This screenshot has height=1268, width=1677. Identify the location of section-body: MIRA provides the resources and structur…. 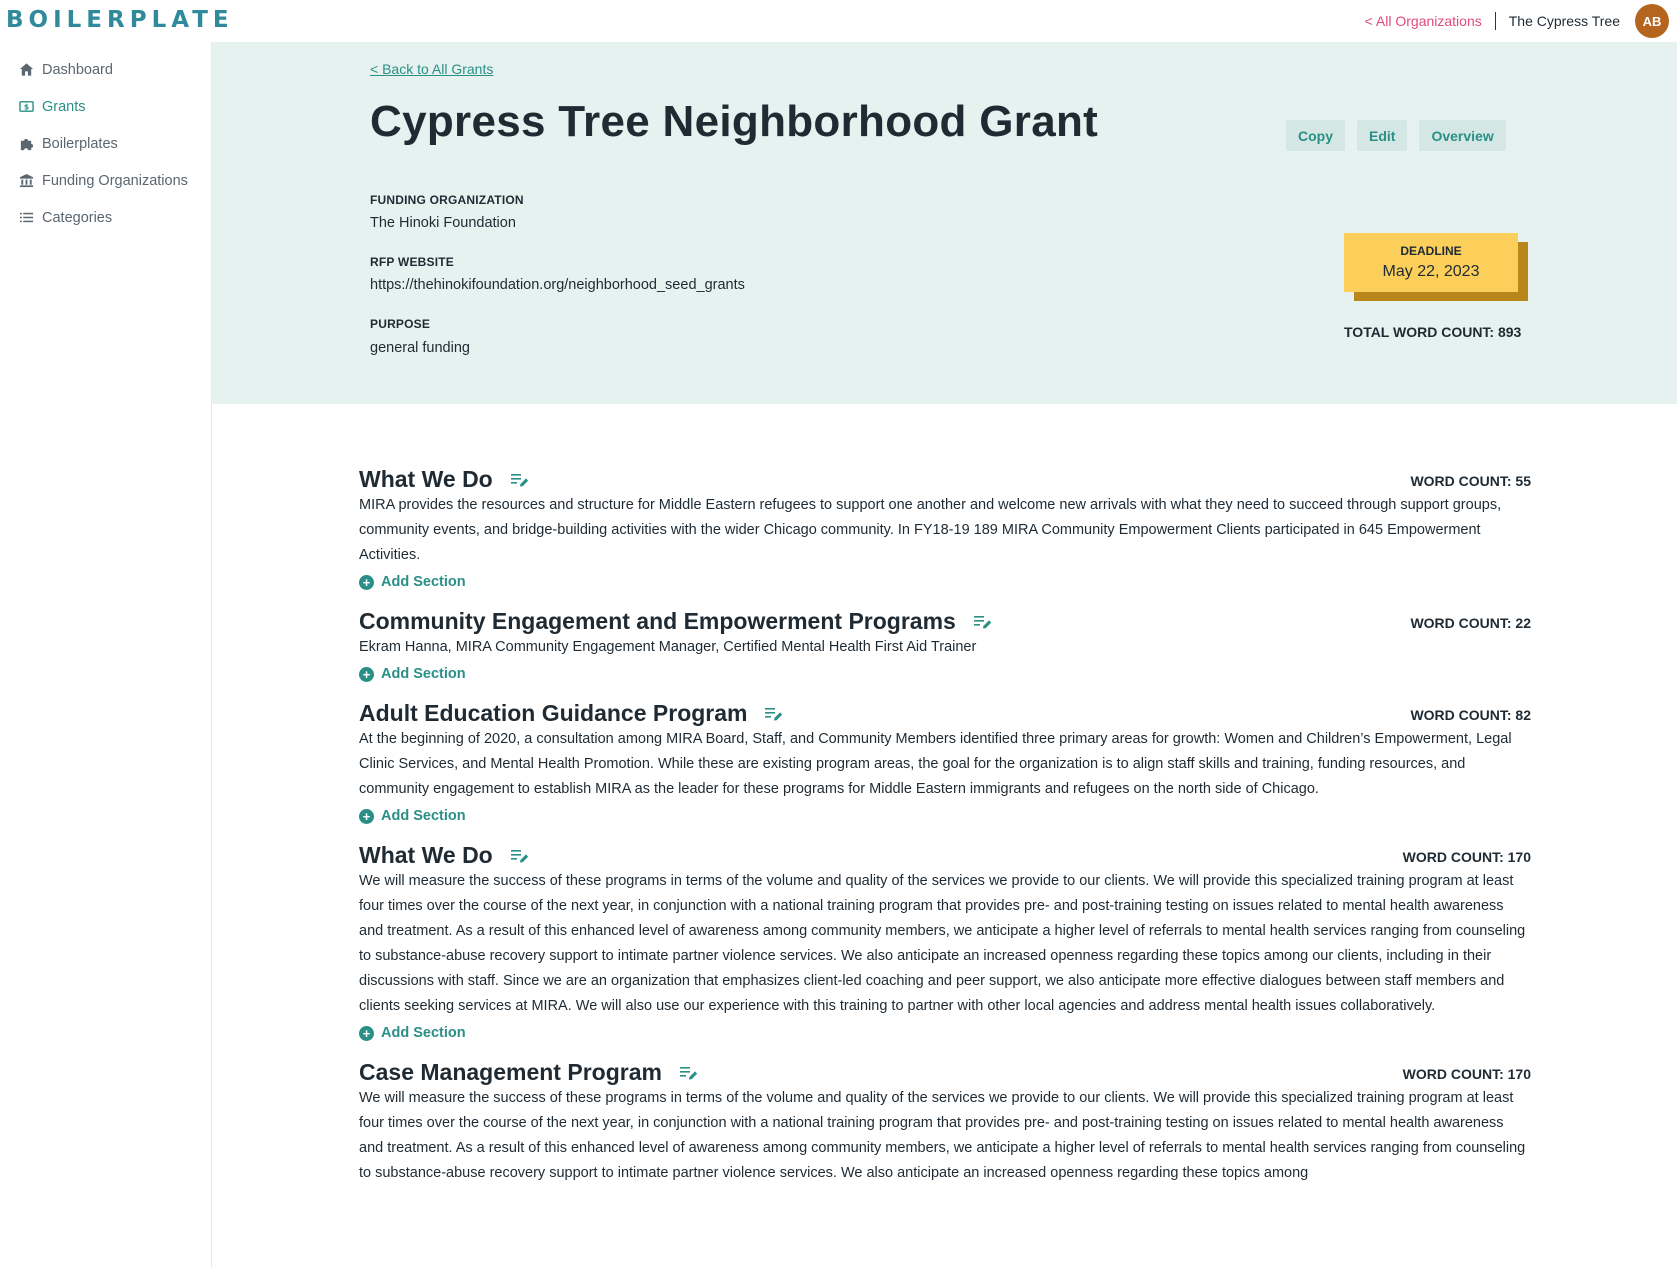
(930, 530).